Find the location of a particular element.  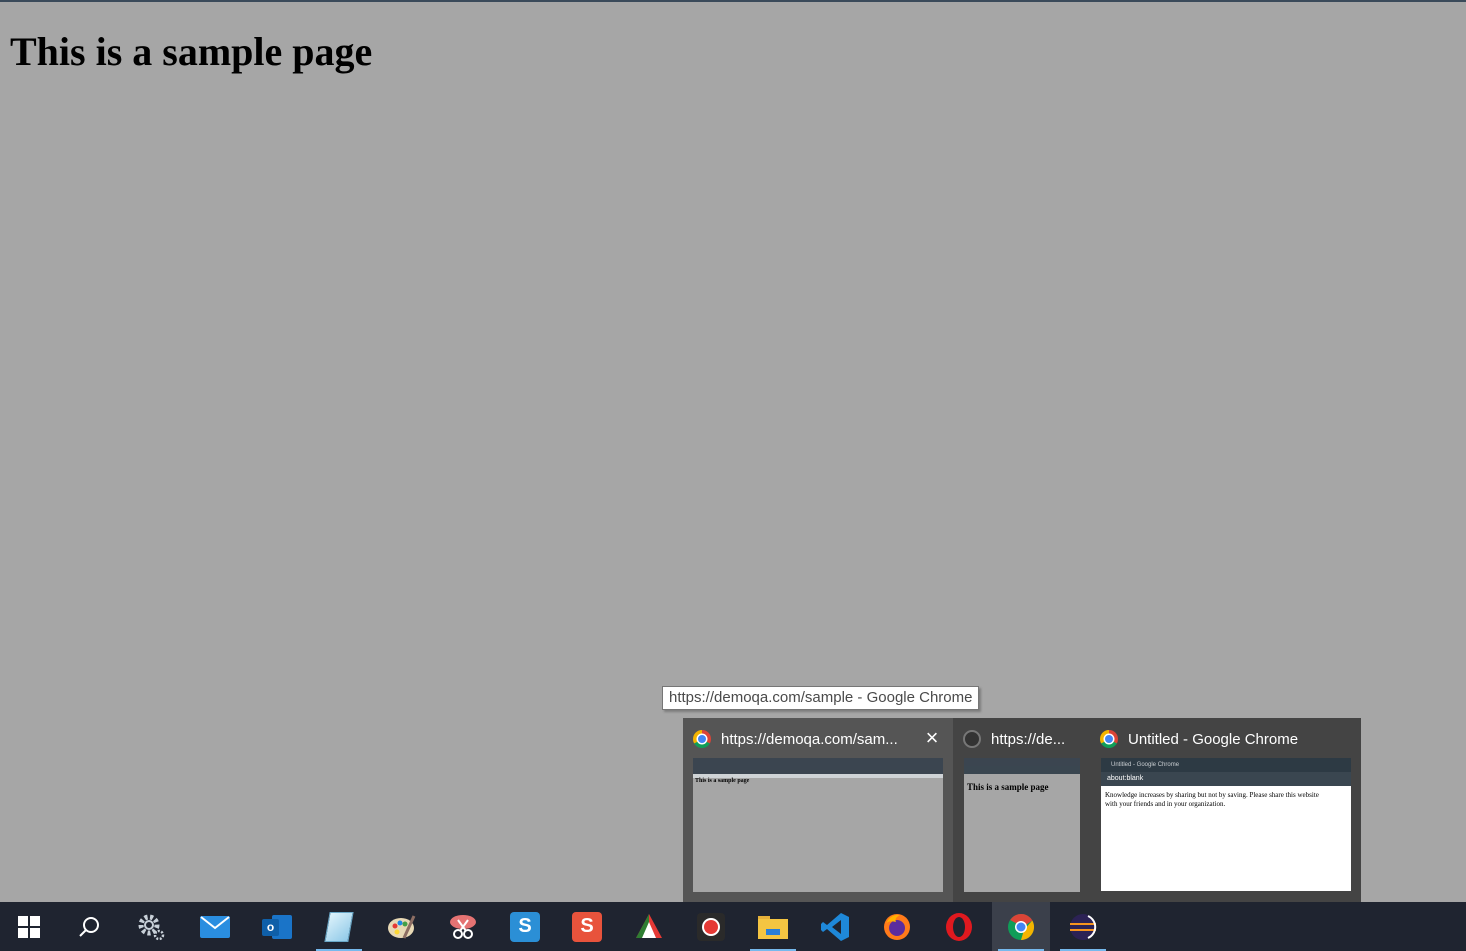

notepad-button is located at coordinates (339, 926).